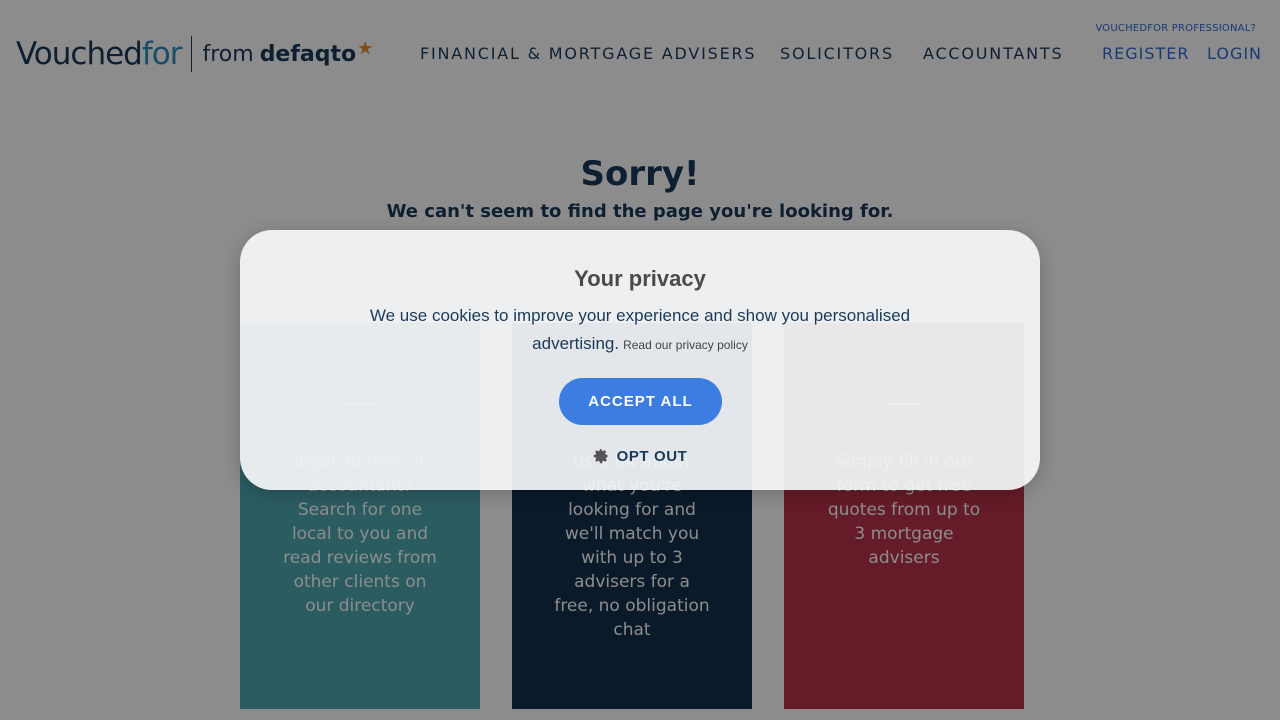 The width and height of the screenshot is (1280, 720). I want to click on modal-title: Your privacy, so click(640, 278).